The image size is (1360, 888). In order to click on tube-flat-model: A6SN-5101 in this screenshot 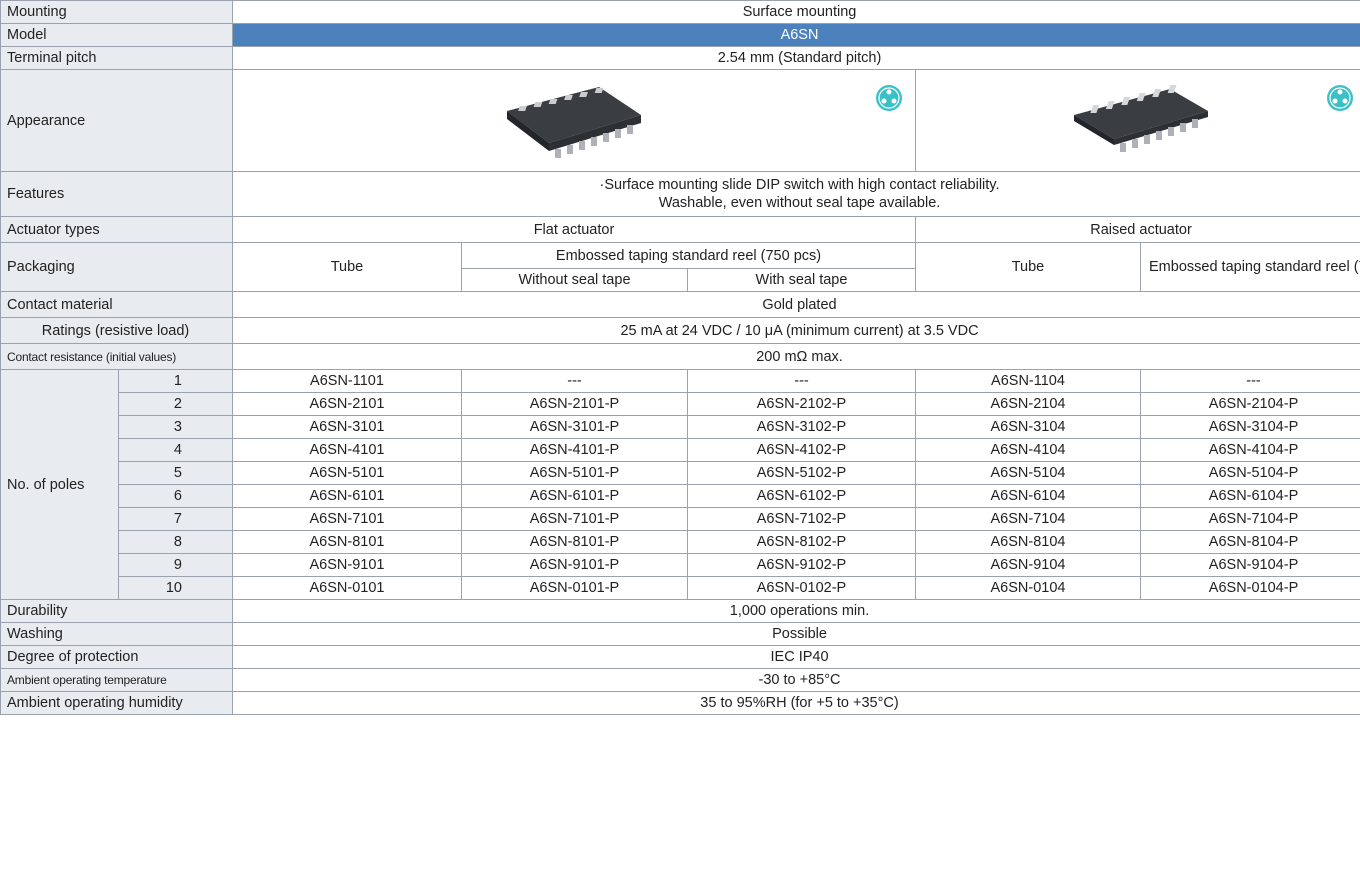, I will do `click(347, 473)`.